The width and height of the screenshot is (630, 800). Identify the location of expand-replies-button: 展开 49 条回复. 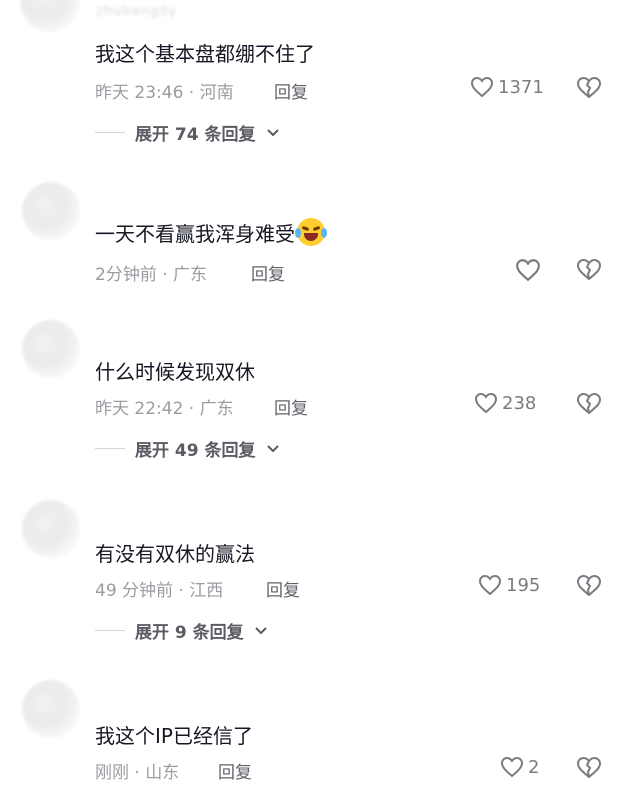
(187, 448).